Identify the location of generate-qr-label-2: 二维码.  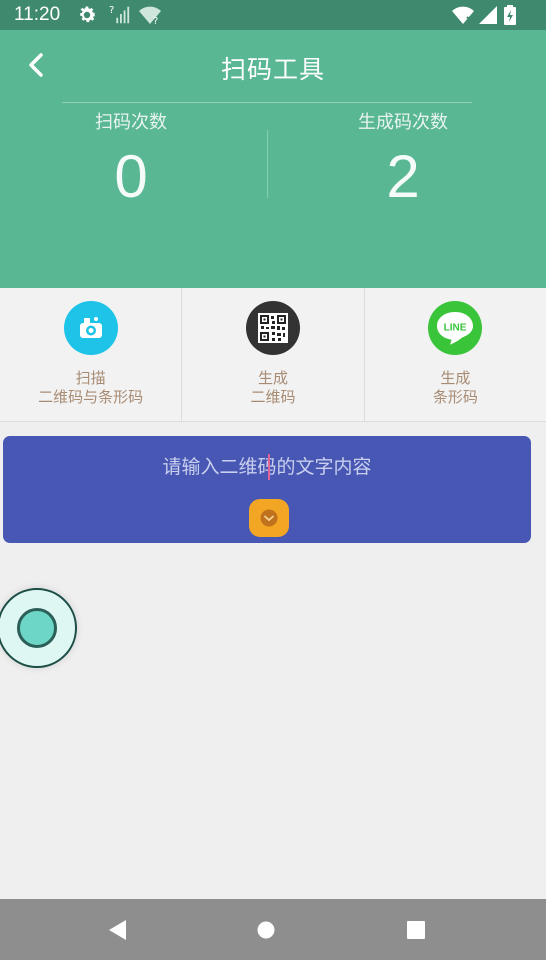
(273, 397).